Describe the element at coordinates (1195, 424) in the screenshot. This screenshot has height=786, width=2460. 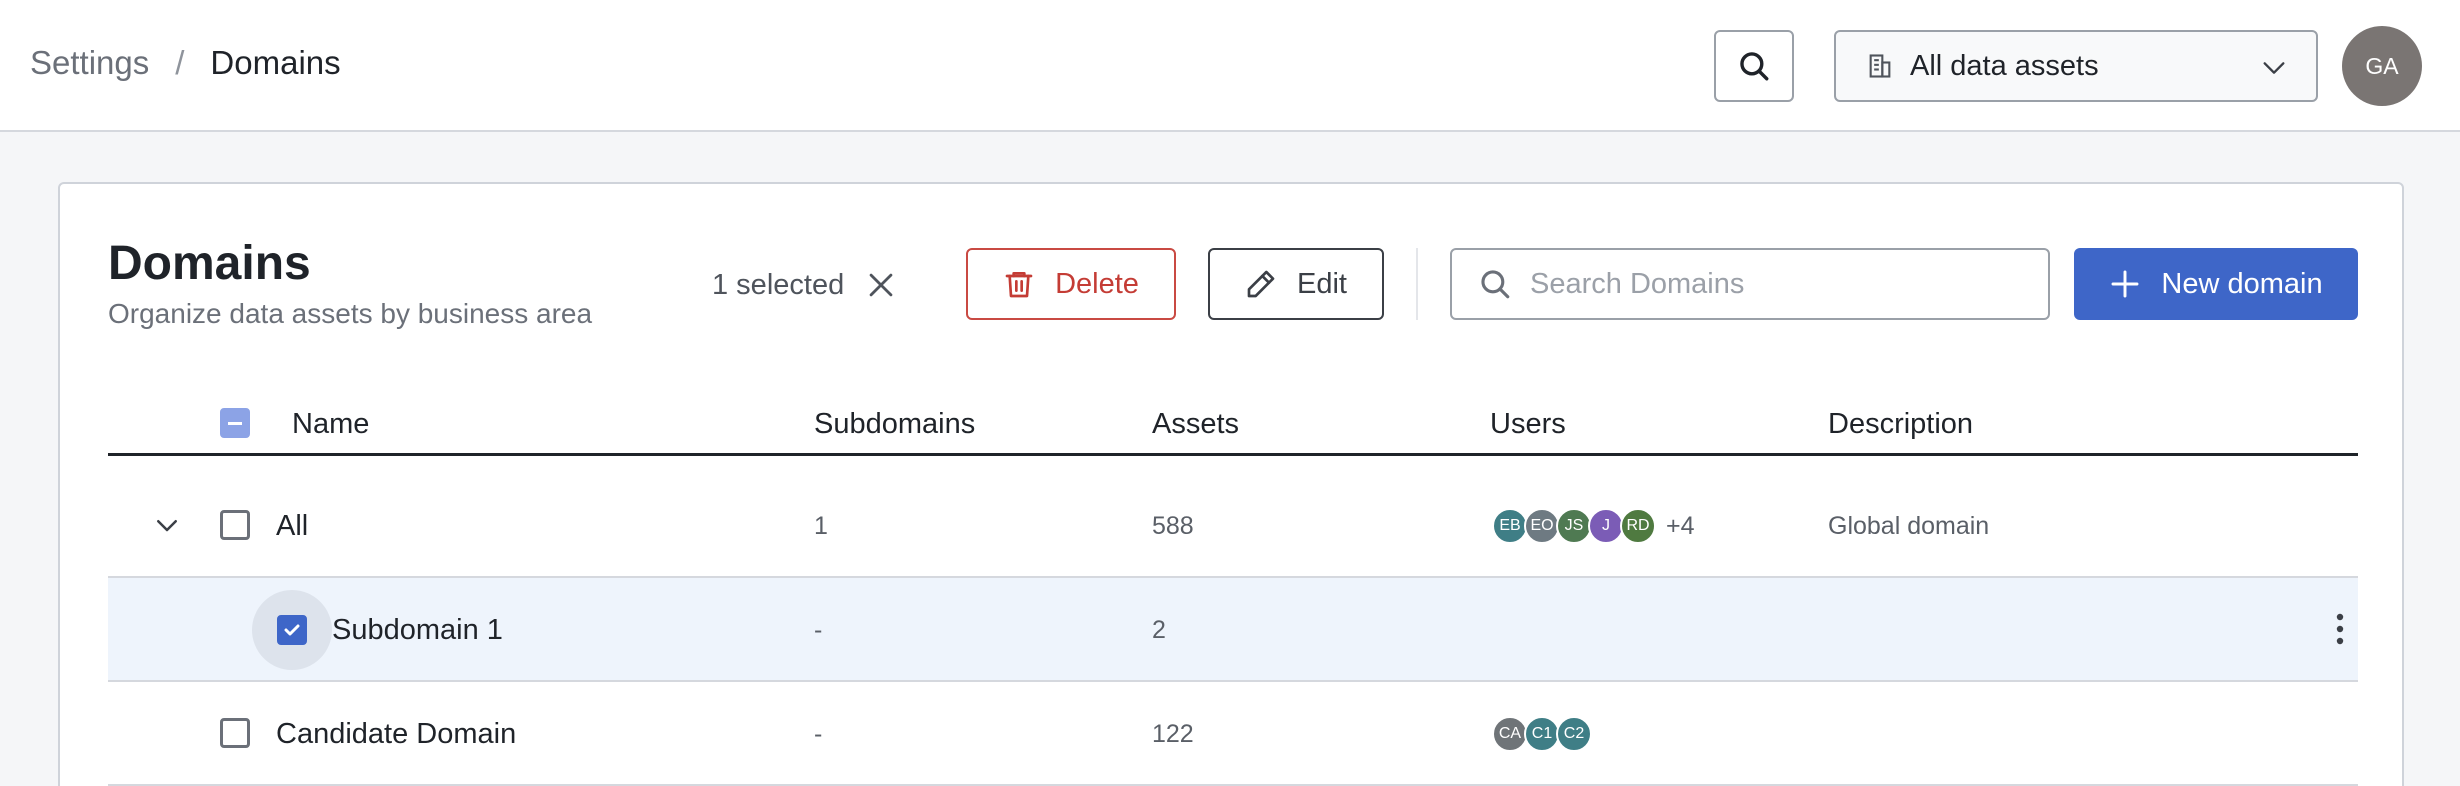
I see `column-header-assets: Assets` at that location.